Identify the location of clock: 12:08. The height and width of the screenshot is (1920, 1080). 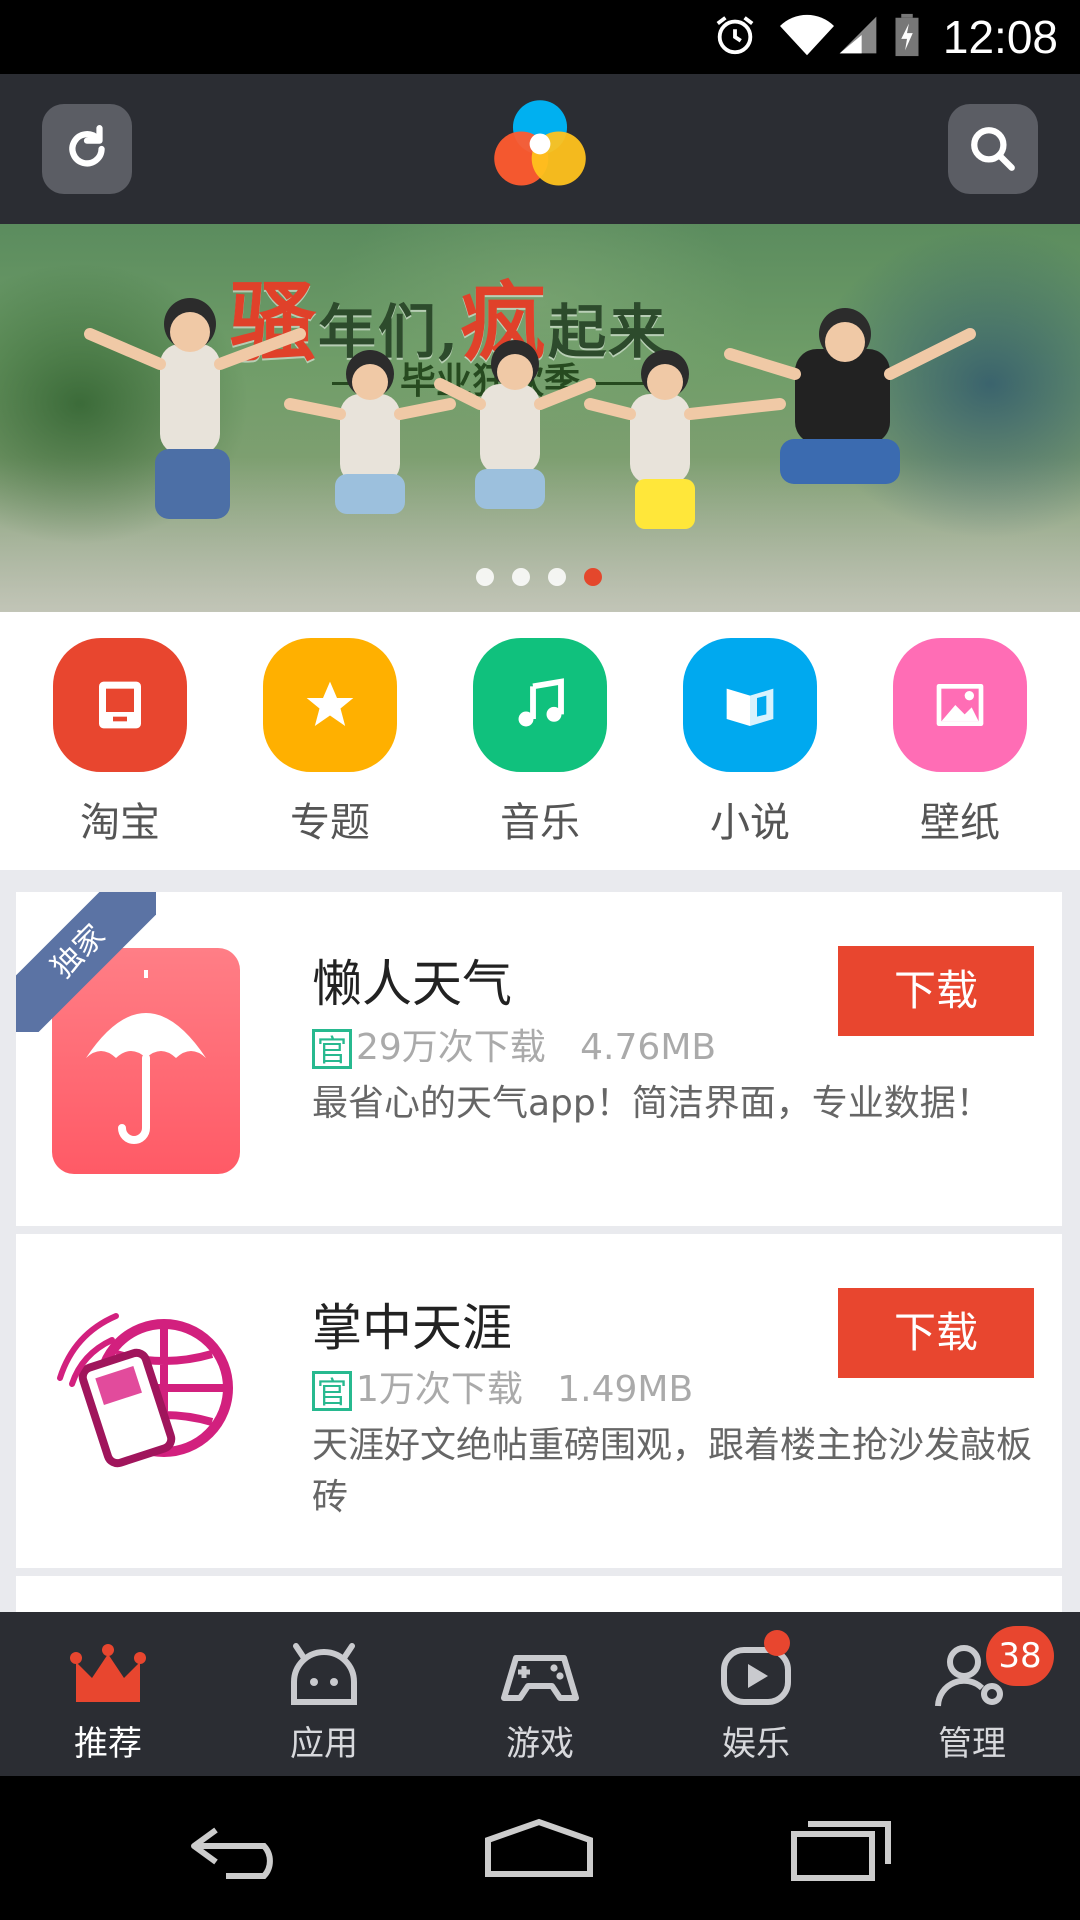
(1000, 37).